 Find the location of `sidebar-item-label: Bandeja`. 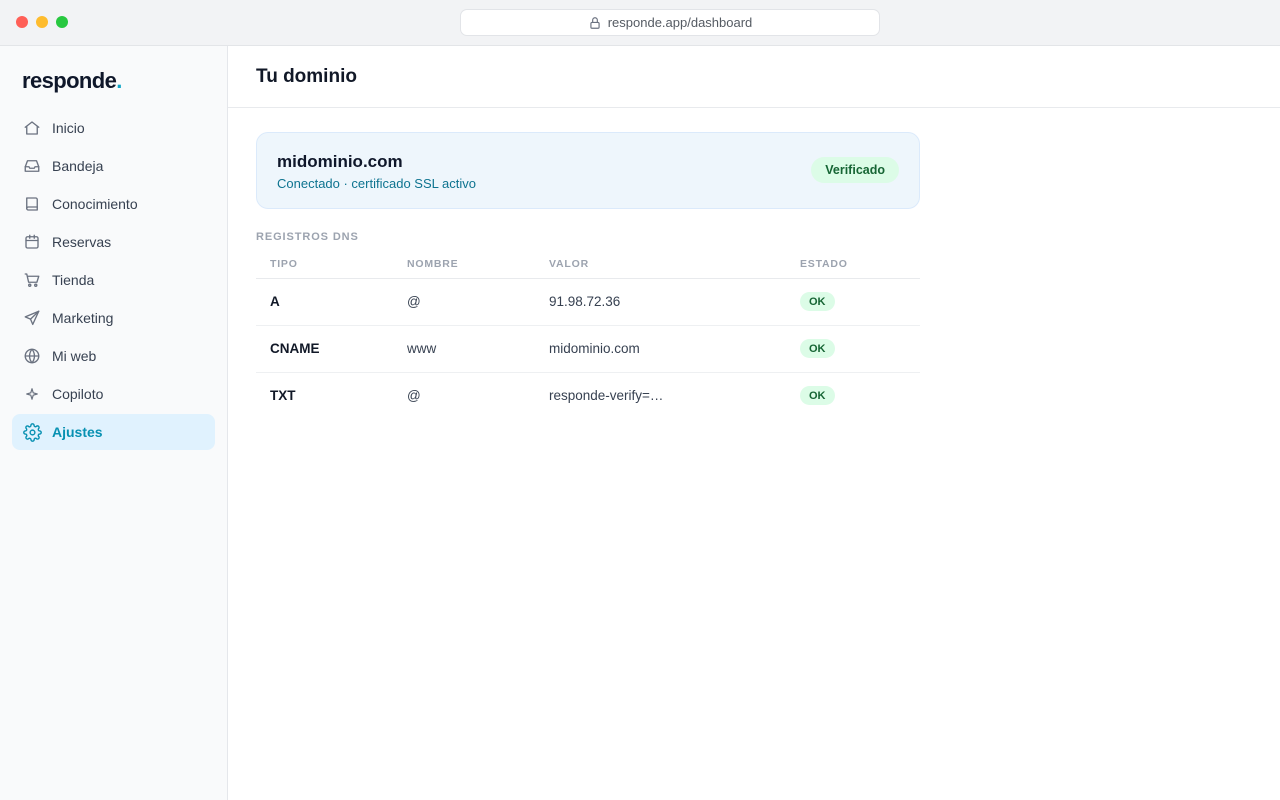

sidebar-item-label: Bandeja is located at coordinates (78, 166).